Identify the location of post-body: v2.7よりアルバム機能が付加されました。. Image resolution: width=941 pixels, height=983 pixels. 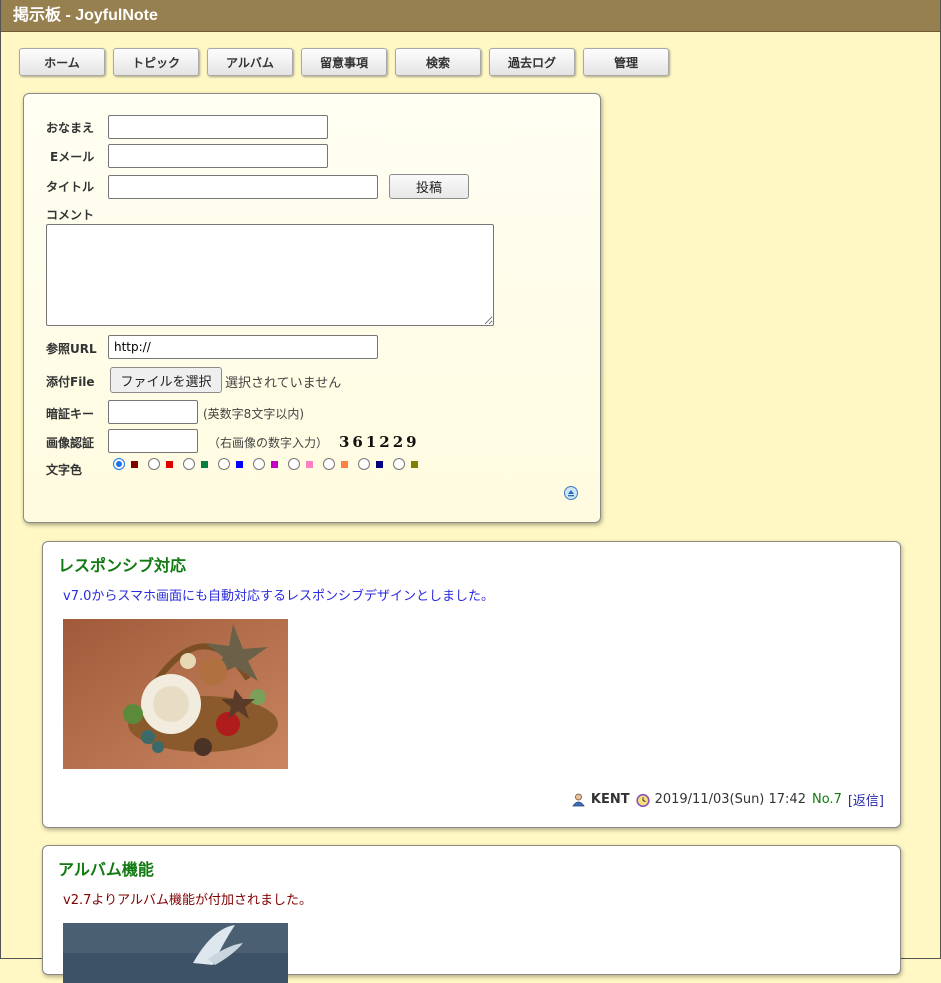
(187, 900).